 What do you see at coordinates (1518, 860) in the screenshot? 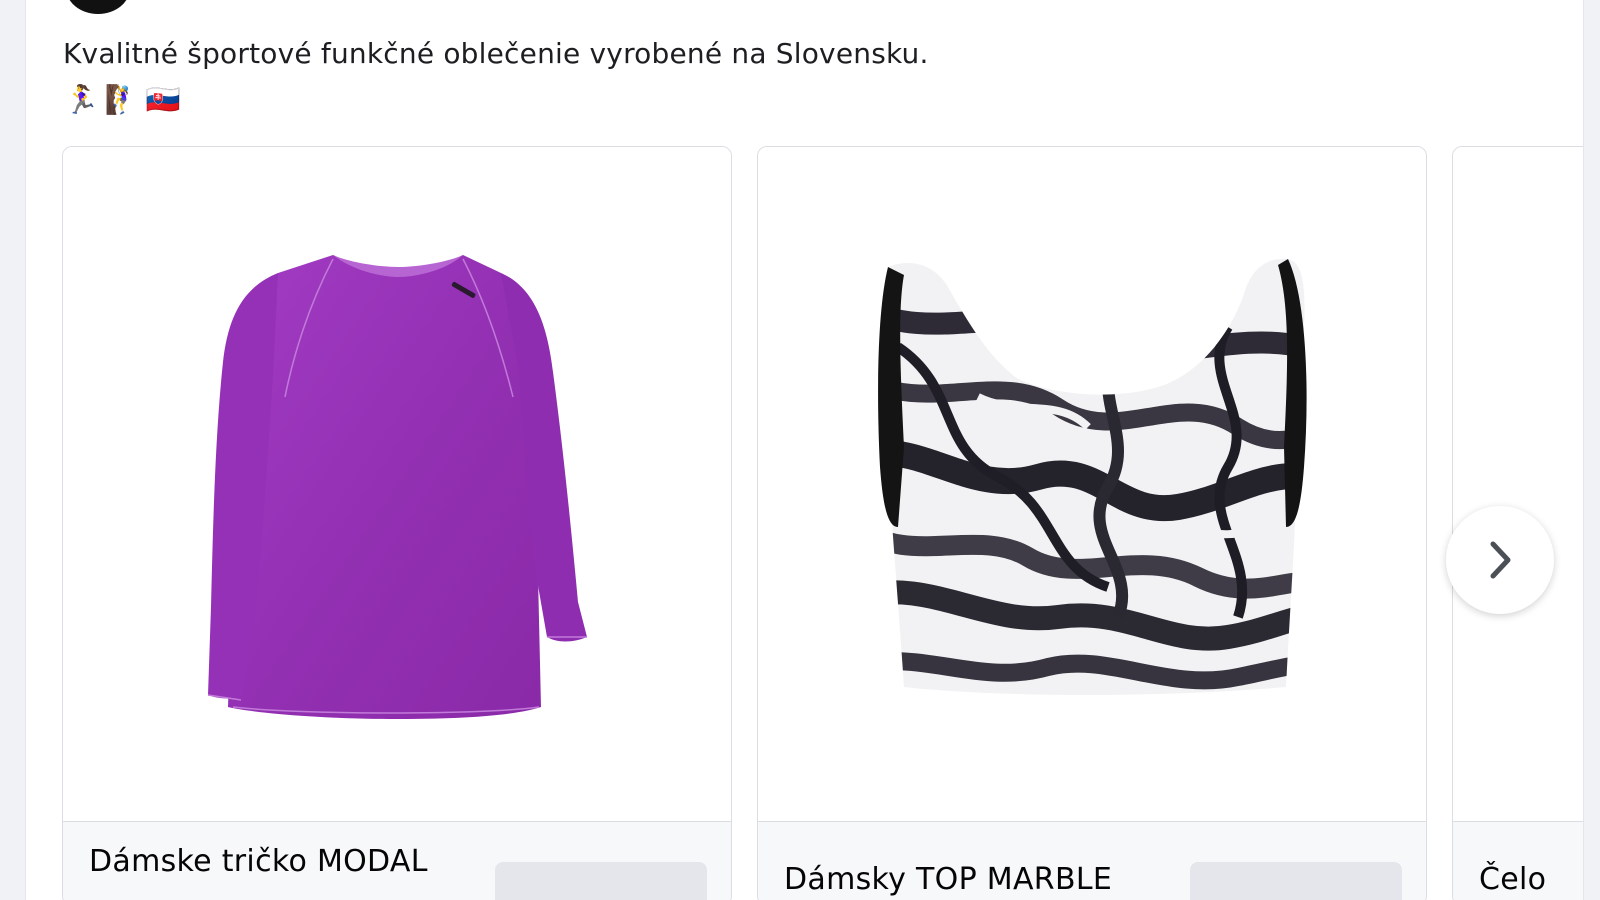
I see `card-footer: Čelo` at bounding box center [1518, 860].